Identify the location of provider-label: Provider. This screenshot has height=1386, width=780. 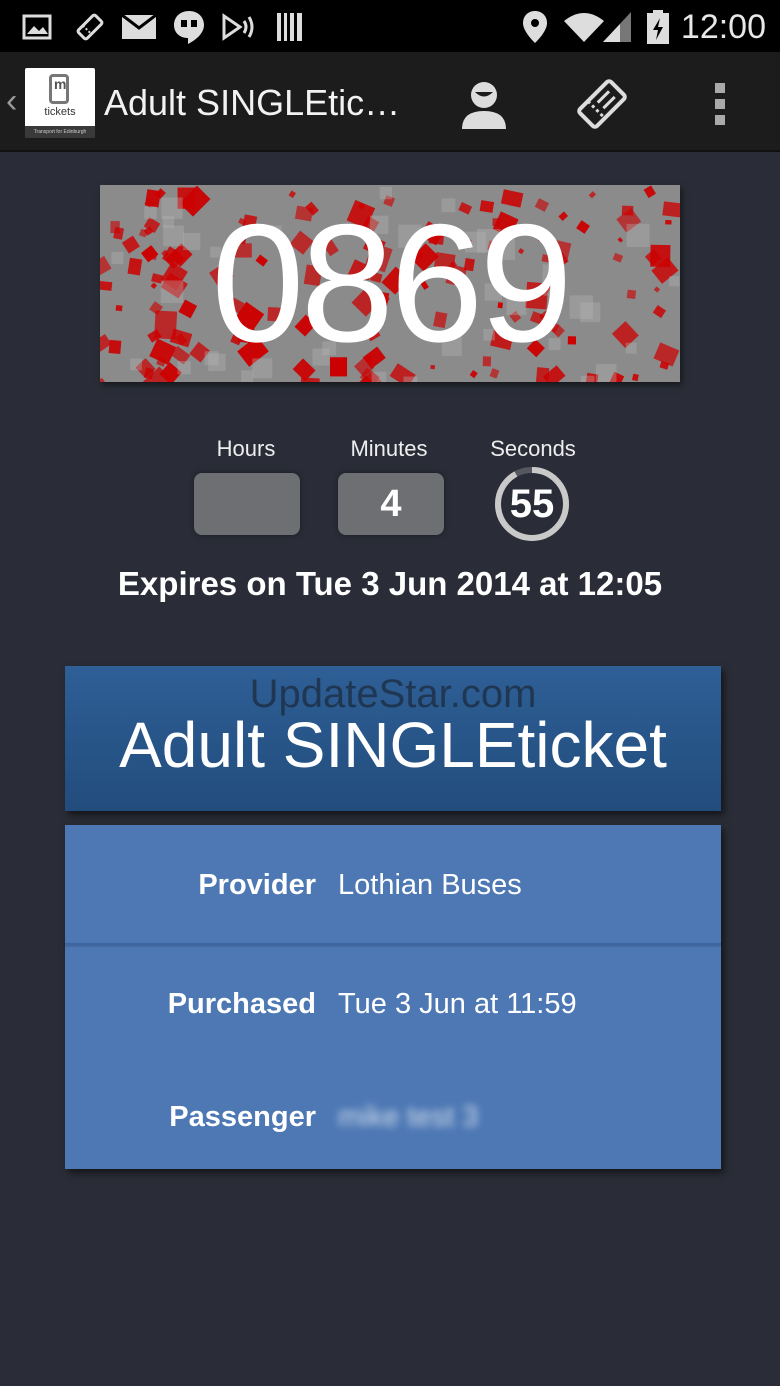
(257, 885).